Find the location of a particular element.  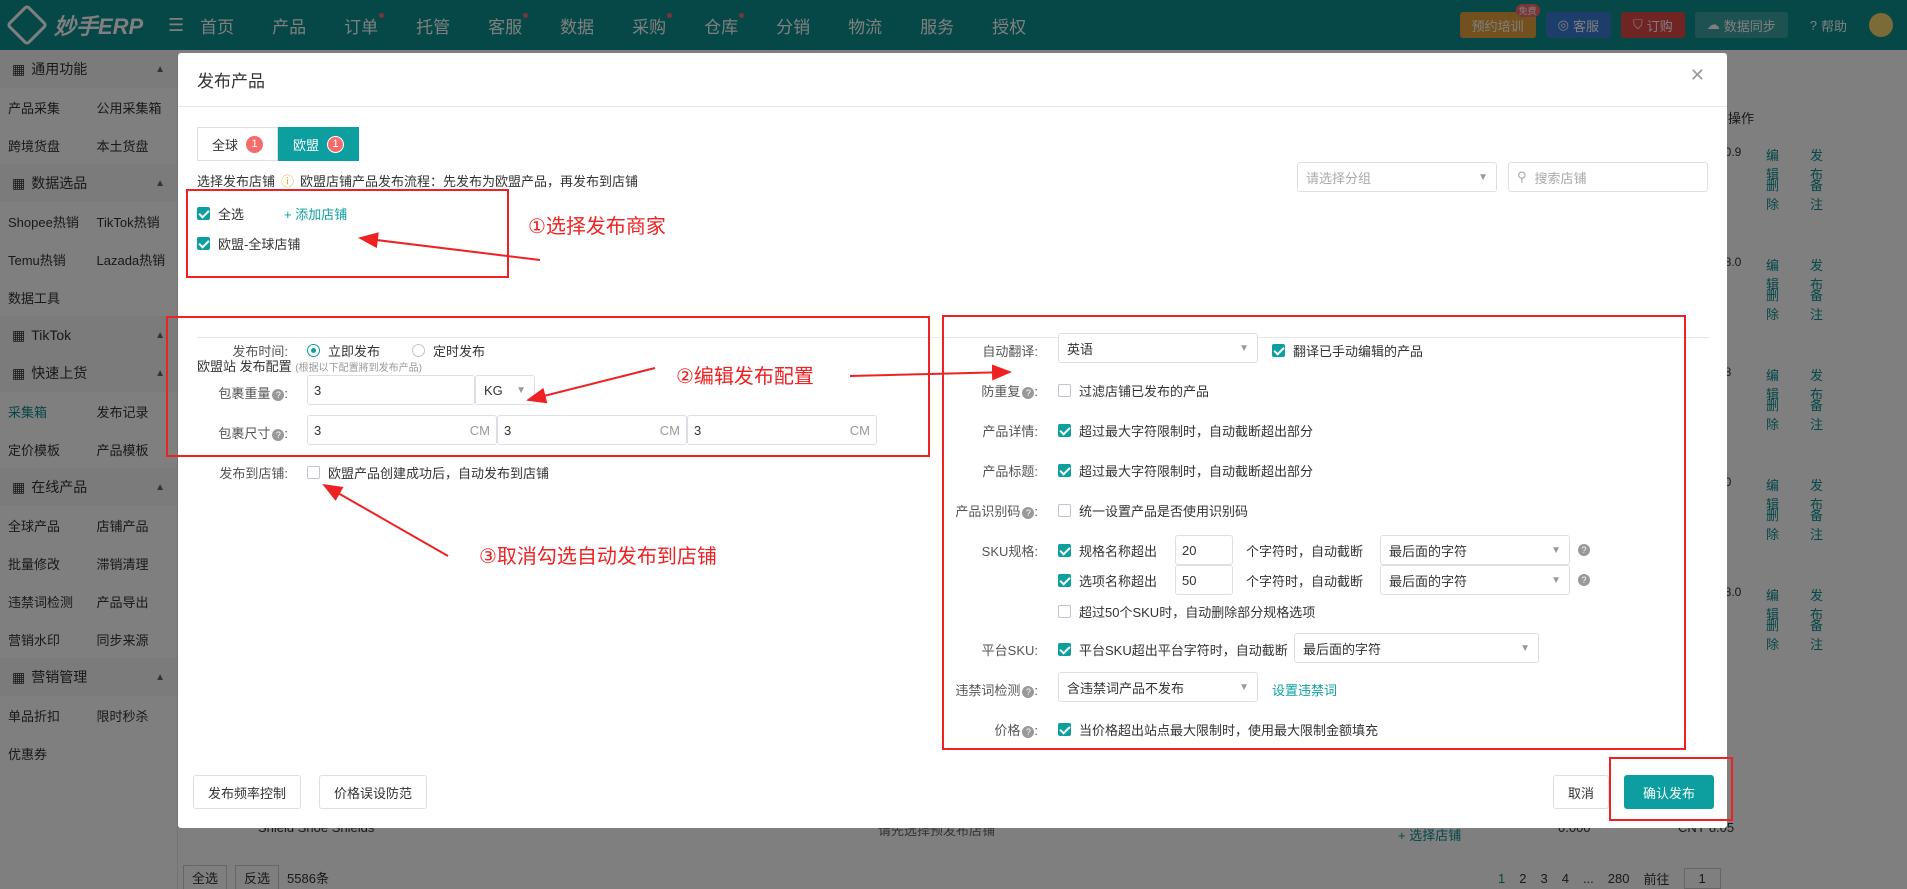

arrow-step2-left is located at coordinates (591, 385).